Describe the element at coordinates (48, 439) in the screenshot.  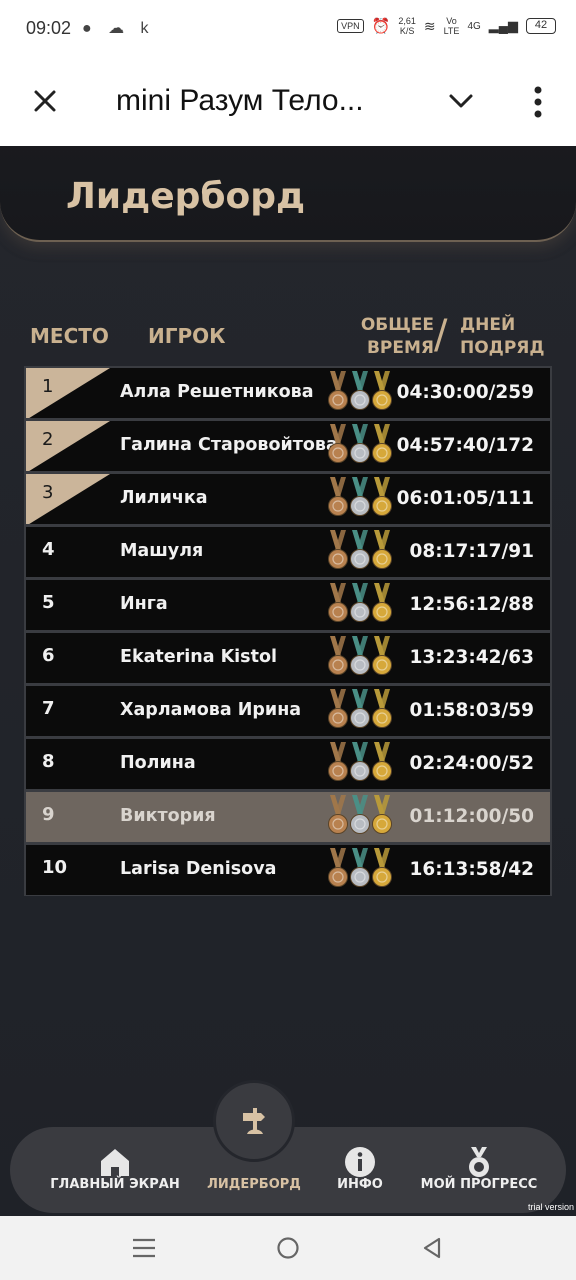
I see `row-place: 2` at that location.